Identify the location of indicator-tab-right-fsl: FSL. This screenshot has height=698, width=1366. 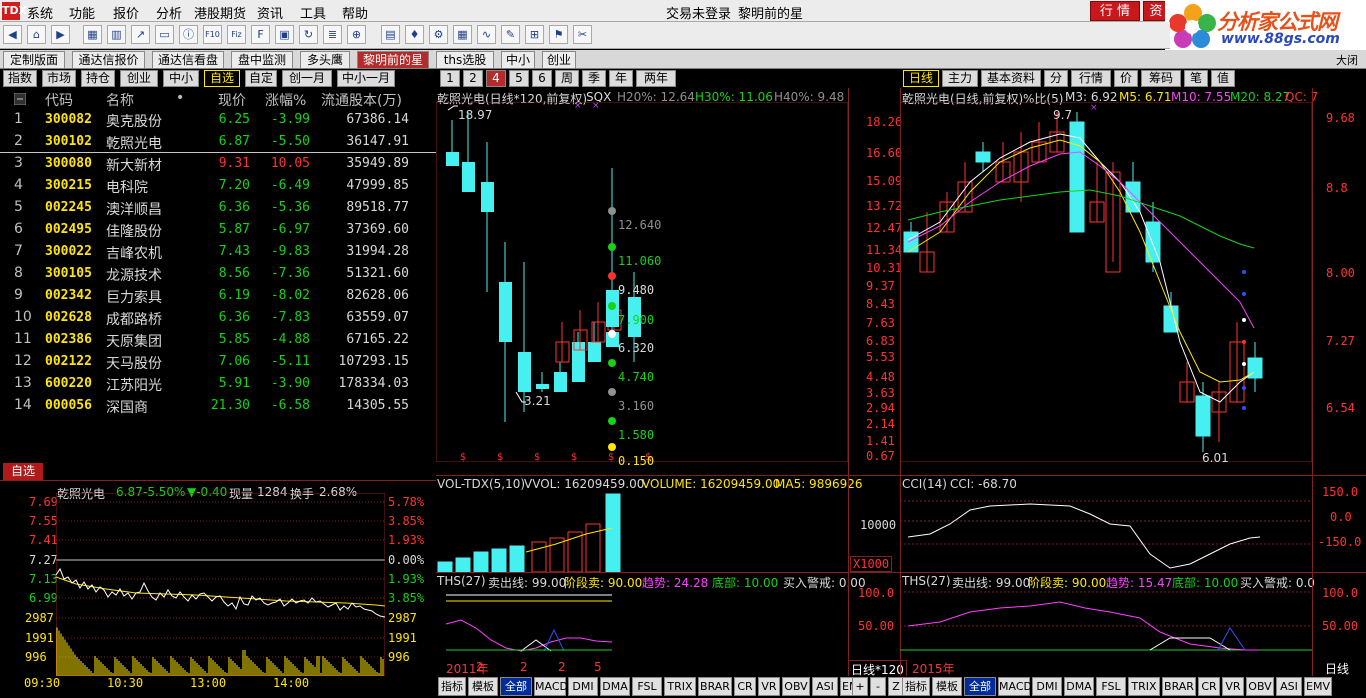
(1111, 686).